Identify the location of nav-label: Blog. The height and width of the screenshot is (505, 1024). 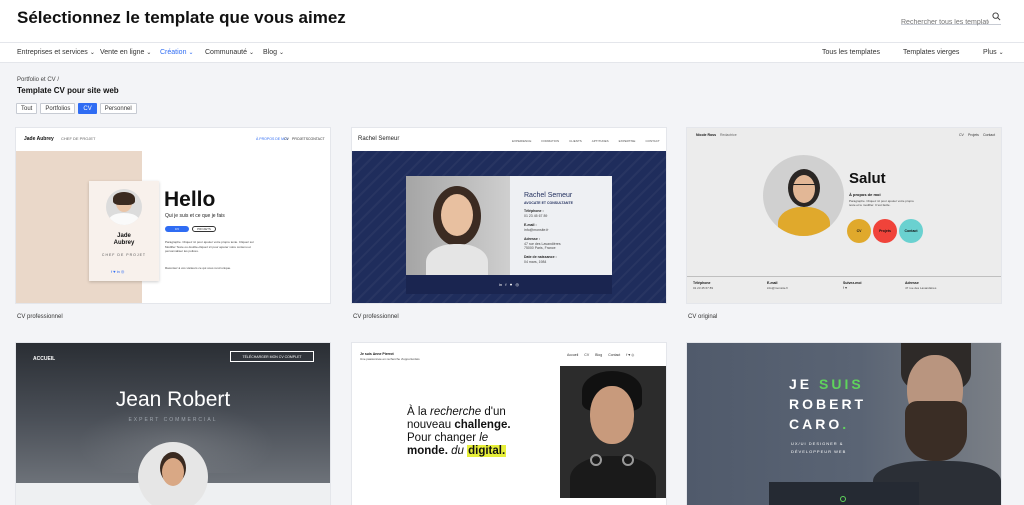
(270, 52).